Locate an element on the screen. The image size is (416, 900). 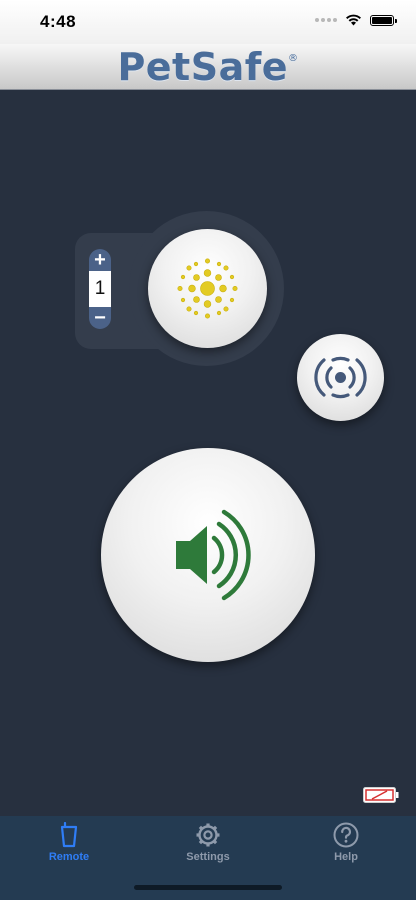
wifi-icon is located at coordinates (353, 20).